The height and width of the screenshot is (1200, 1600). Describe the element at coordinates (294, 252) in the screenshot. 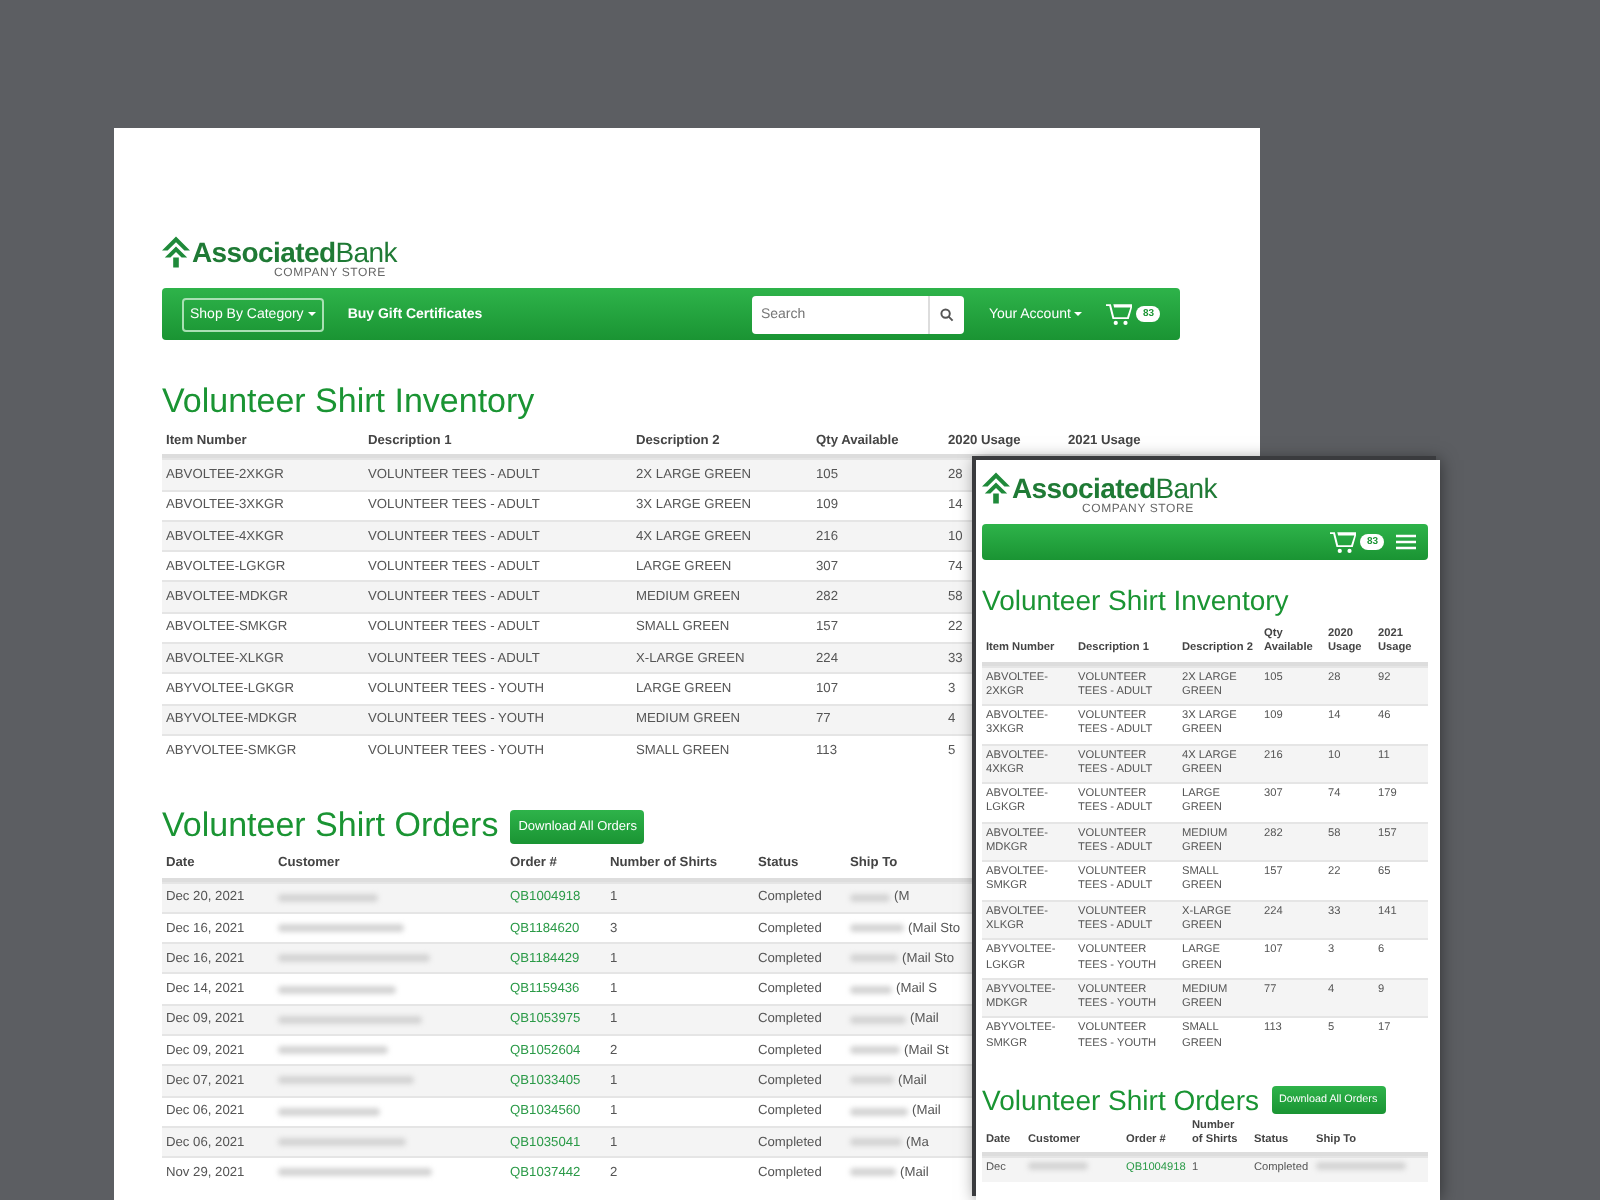

I see `brand-name: AssociatedBank` at that location.